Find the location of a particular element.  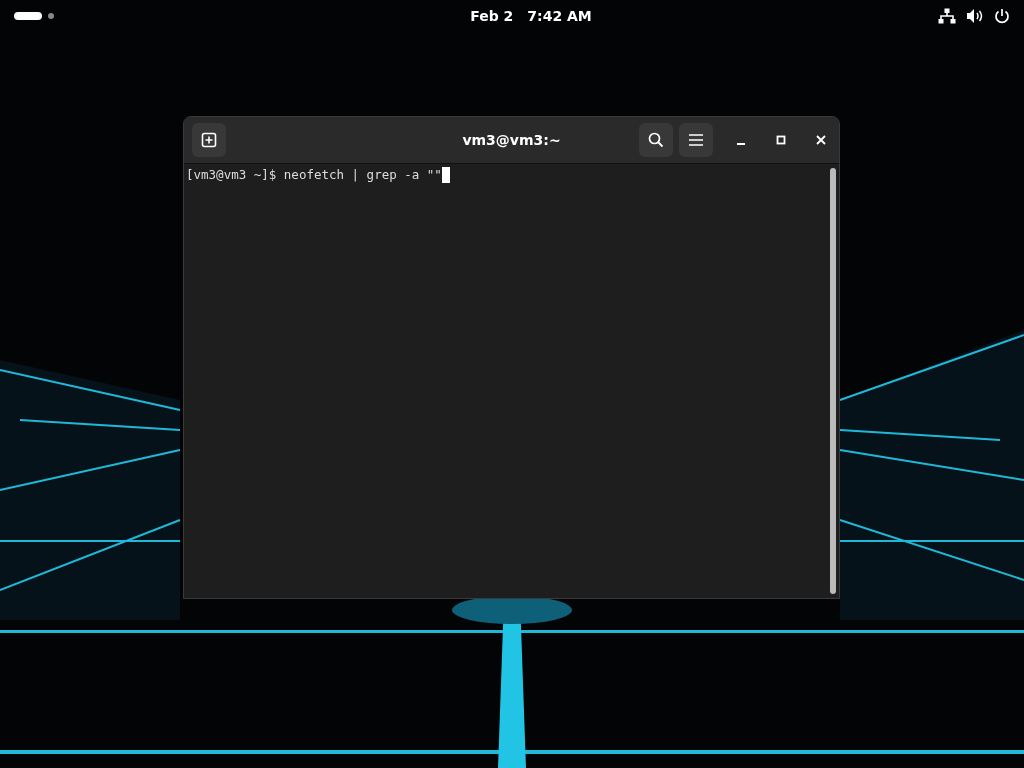

search-icon is located at coordinates (656, 140).